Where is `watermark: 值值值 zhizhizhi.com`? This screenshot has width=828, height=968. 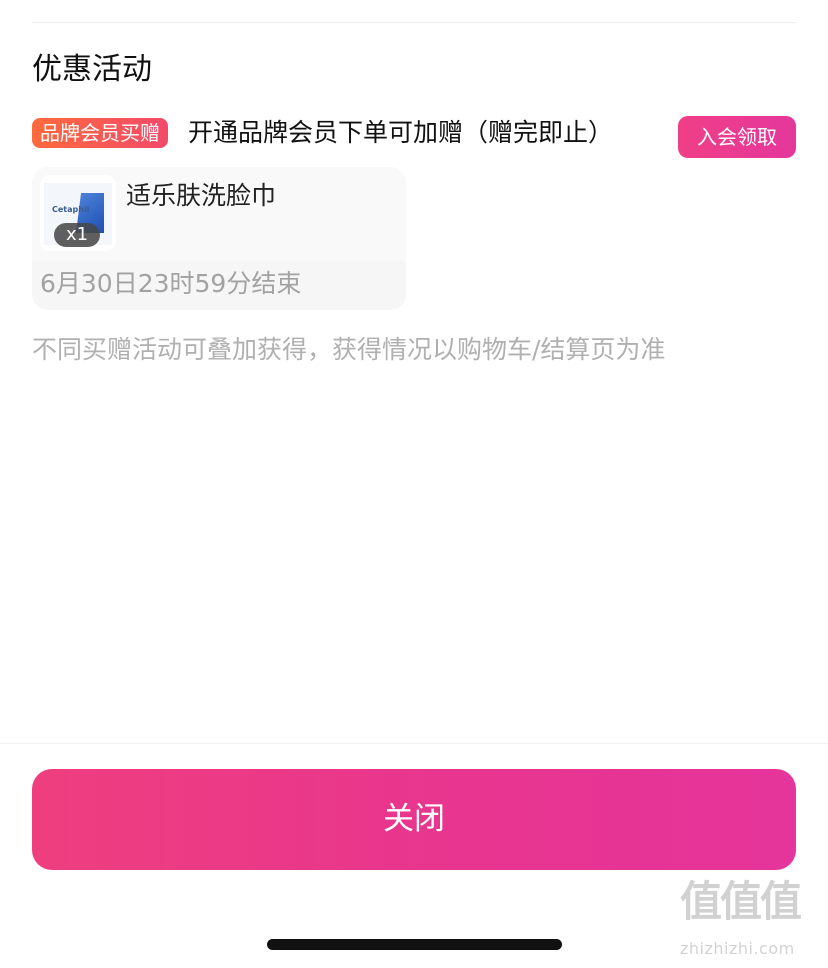 watermark: 值值值 zhizhizhi.com is located at coordinates (748, 918).